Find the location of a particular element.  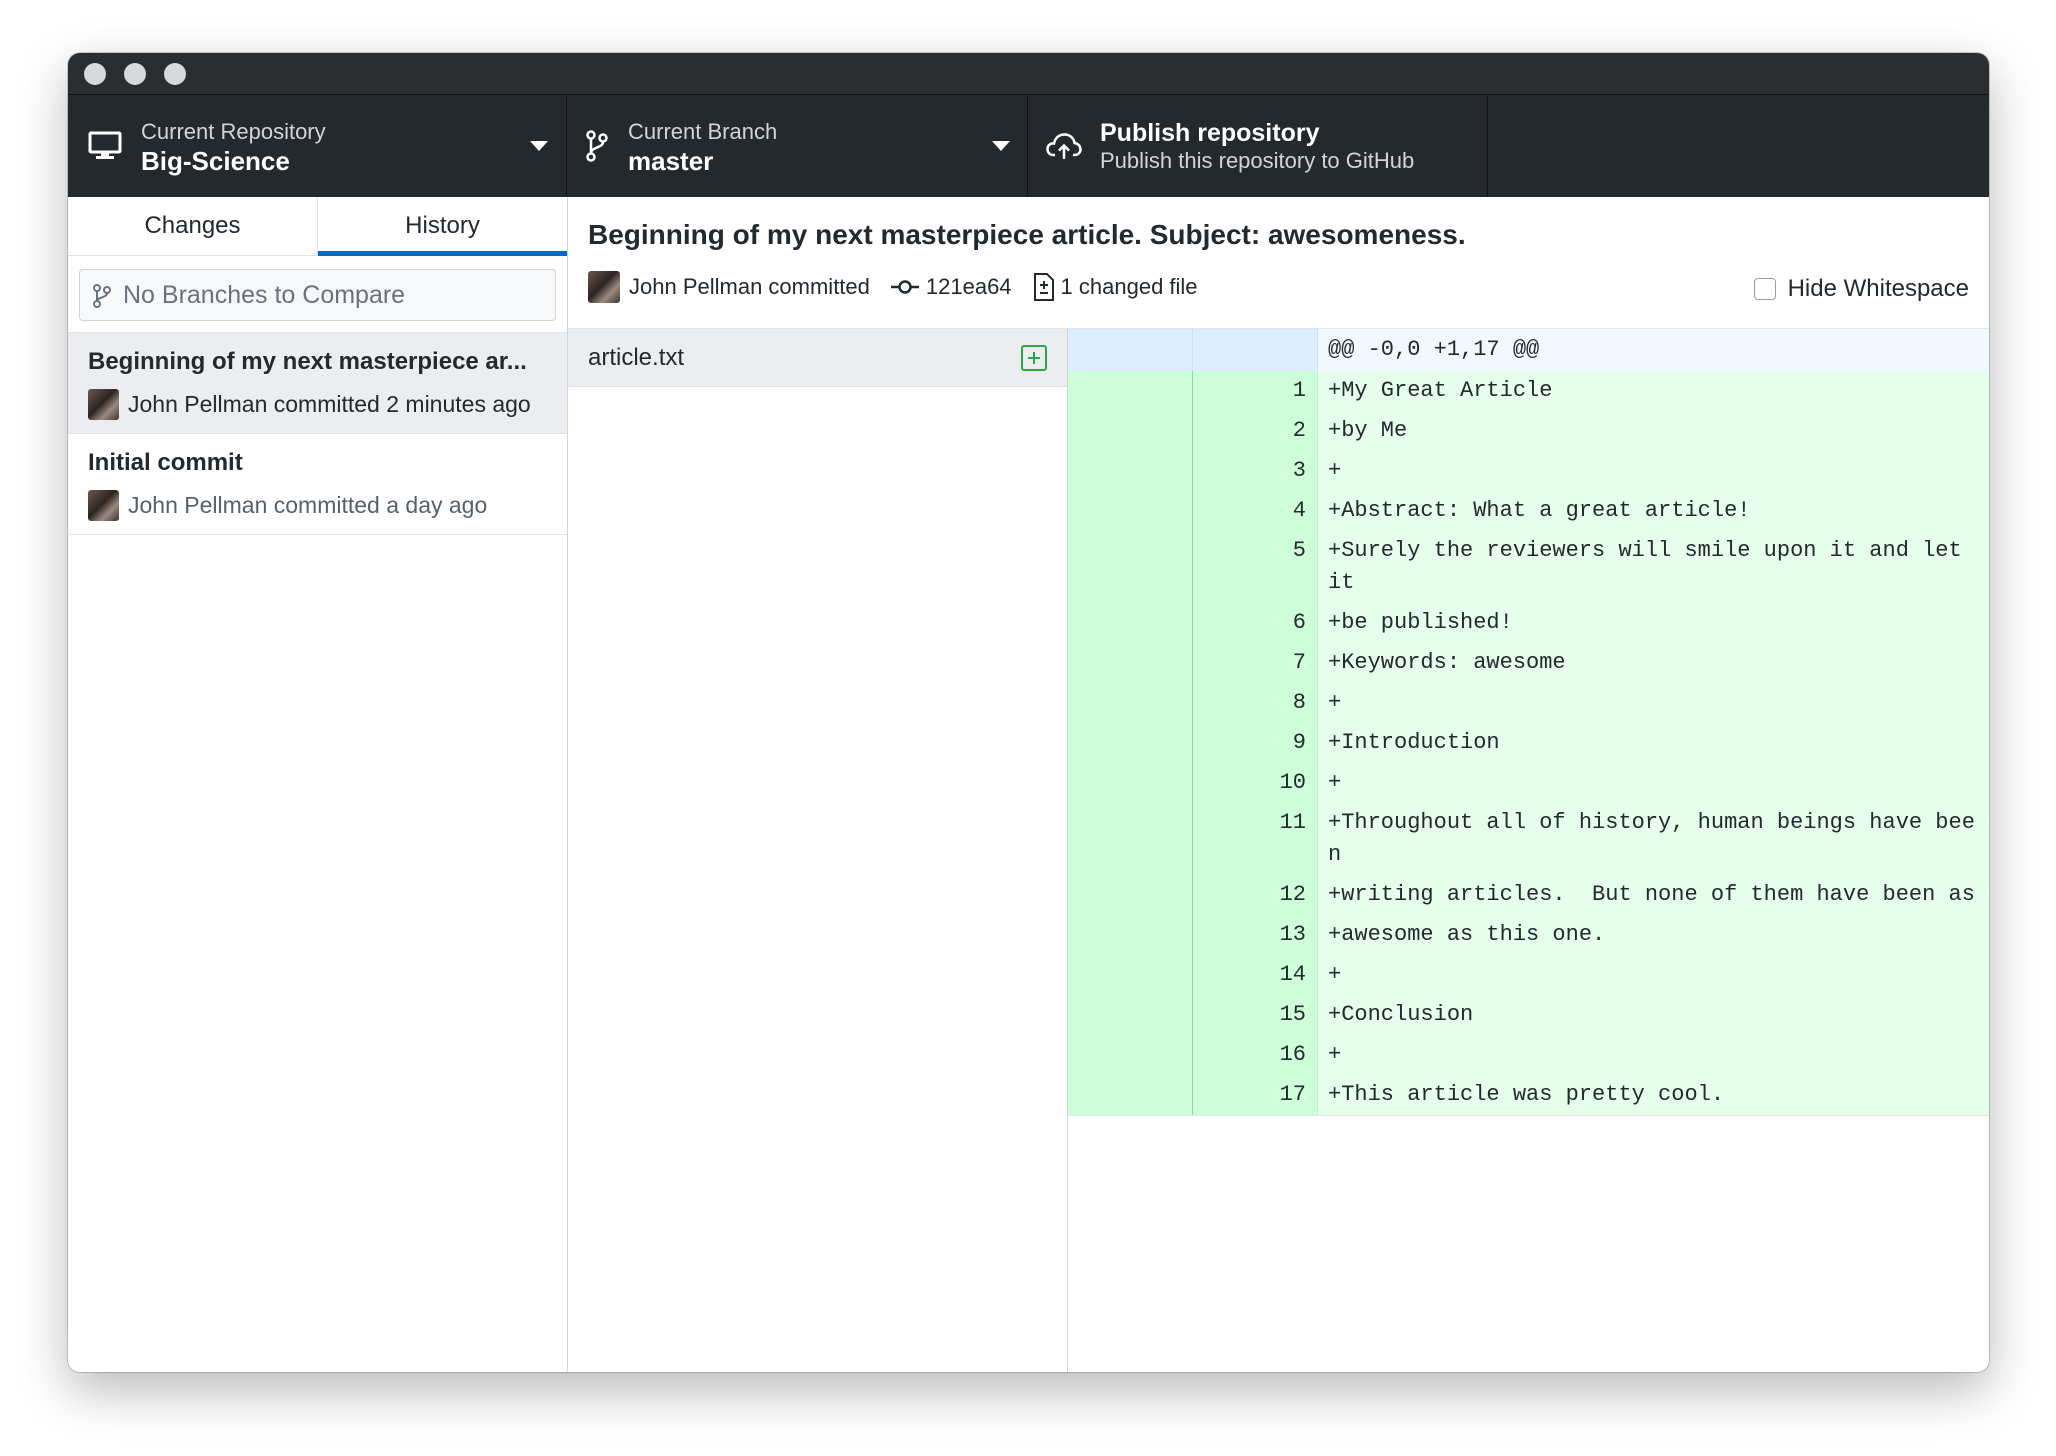

sidebar-tabs: Changes History is located at coordinates (317, 226).